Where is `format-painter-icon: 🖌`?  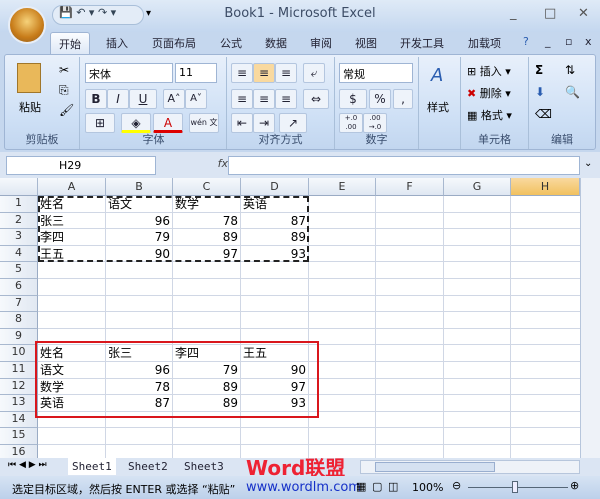 format-painter-icon: 🖌 is located at coordinates (66, 110).